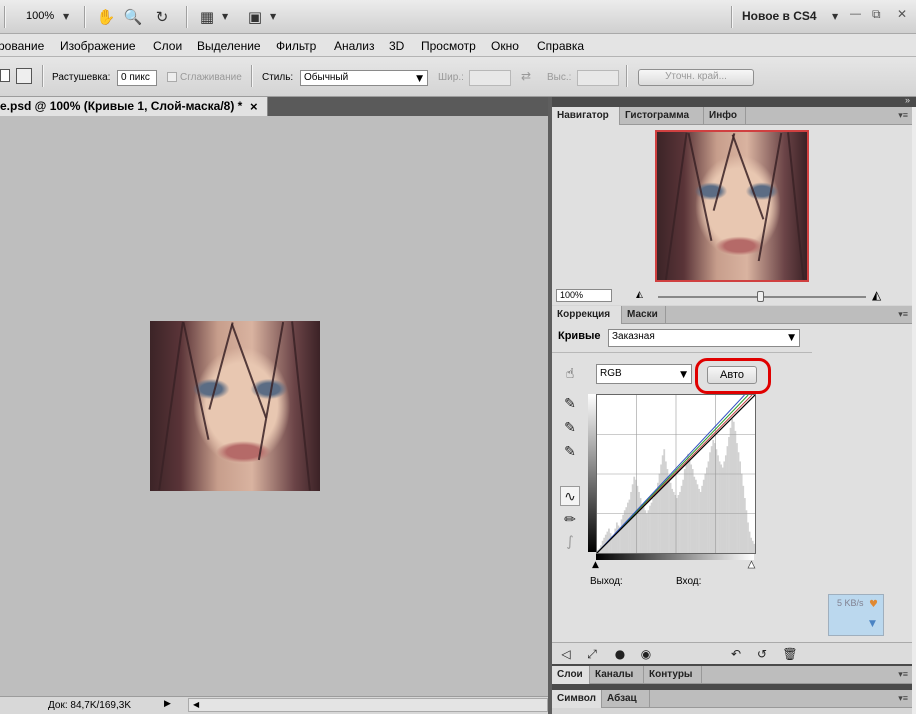 This screenshot has height=714, width=916. Describe the element at coordinates (570, 542) in the screenshot. I see `smooth-curve-icon: ∫` at that location.